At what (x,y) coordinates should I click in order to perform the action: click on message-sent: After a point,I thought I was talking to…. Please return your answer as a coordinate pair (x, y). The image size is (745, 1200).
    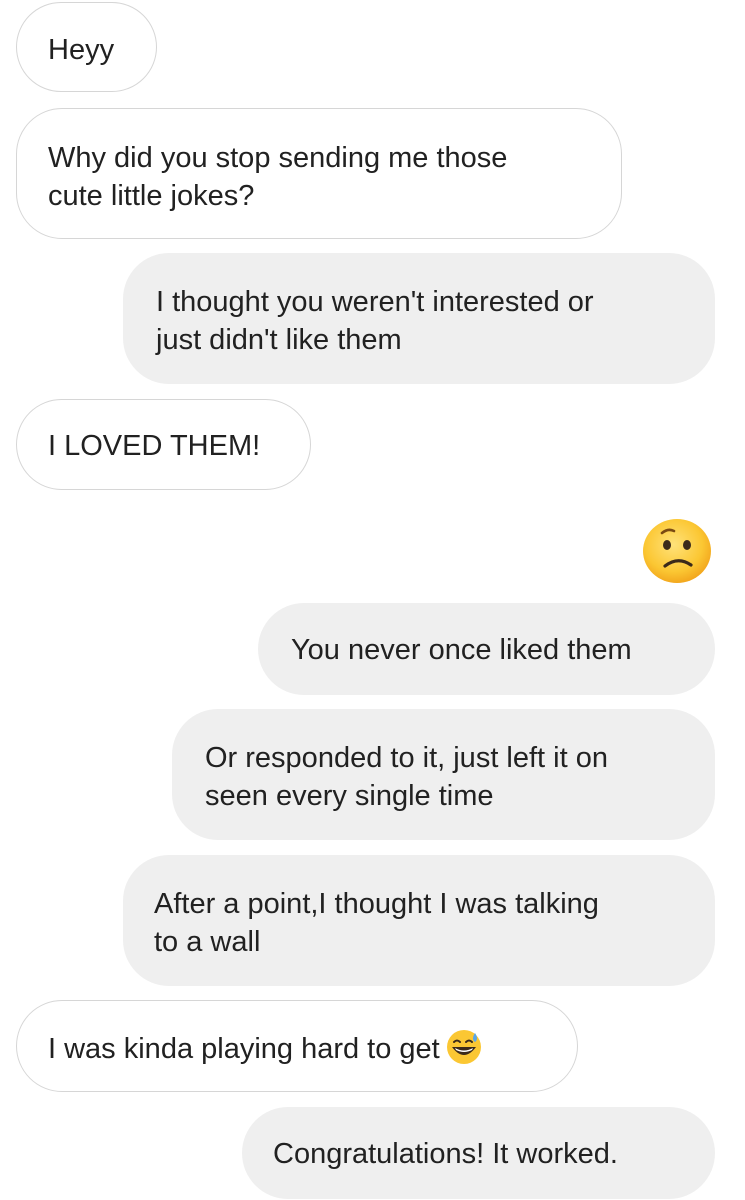
    Looking at the image, I should click on (419, 920).